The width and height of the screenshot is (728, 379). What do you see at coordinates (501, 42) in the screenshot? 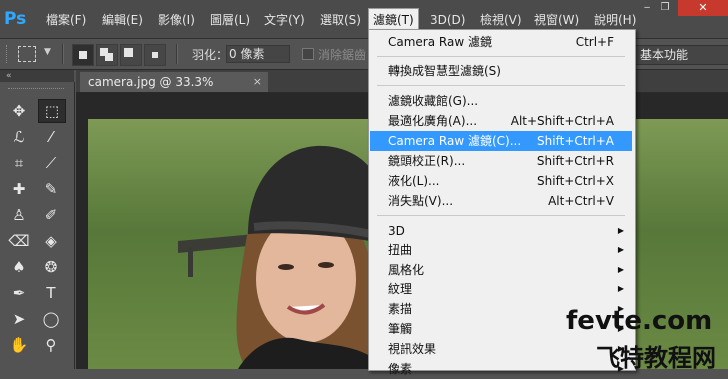
I see `menu-item-last-filter: Camera Raw 濾鏡 Ctrl+F` at bounding box center [501, 42].